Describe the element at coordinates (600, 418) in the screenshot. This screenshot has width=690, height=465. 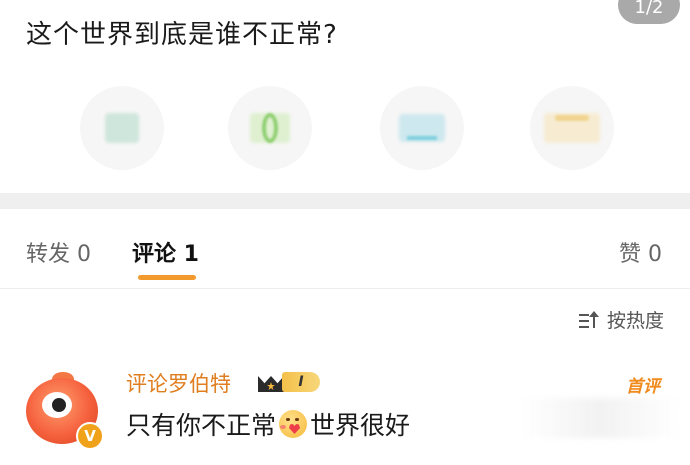
I see `blurred-region` at that location.